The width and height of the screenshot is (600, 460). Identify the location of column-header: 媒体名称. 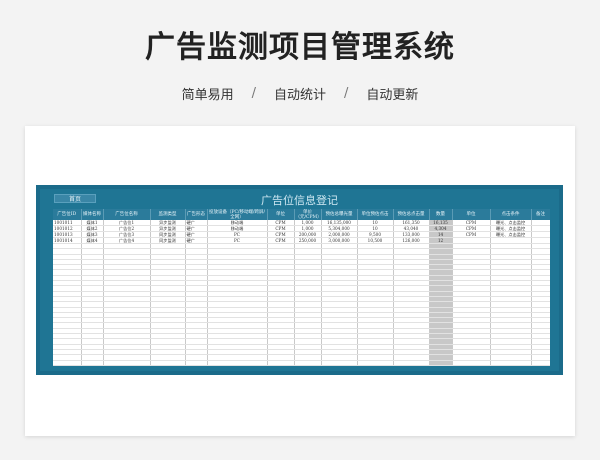
(92, 214).